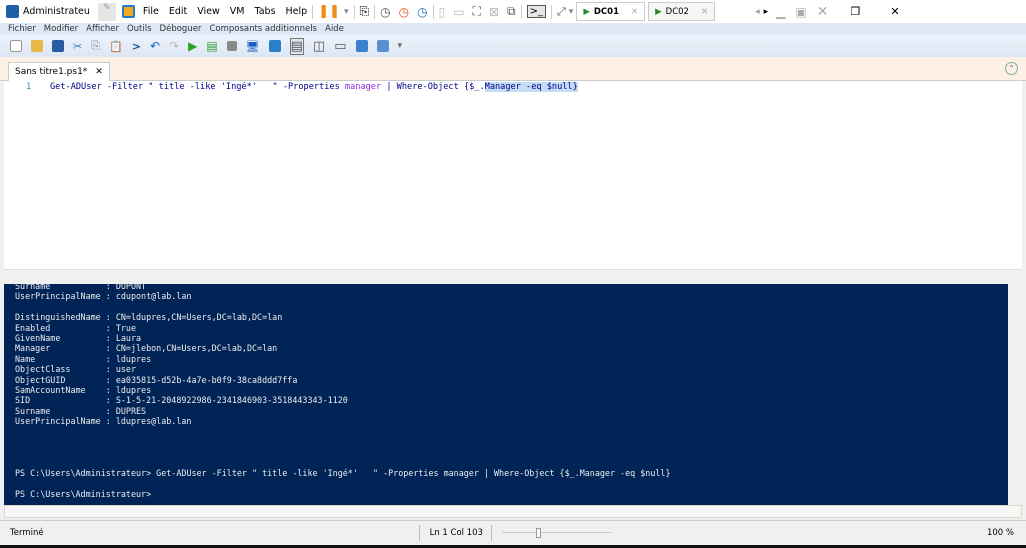  Describe the element at coordinates (136, 46) in the screenshot. I see `clear-icon: >` at that location.